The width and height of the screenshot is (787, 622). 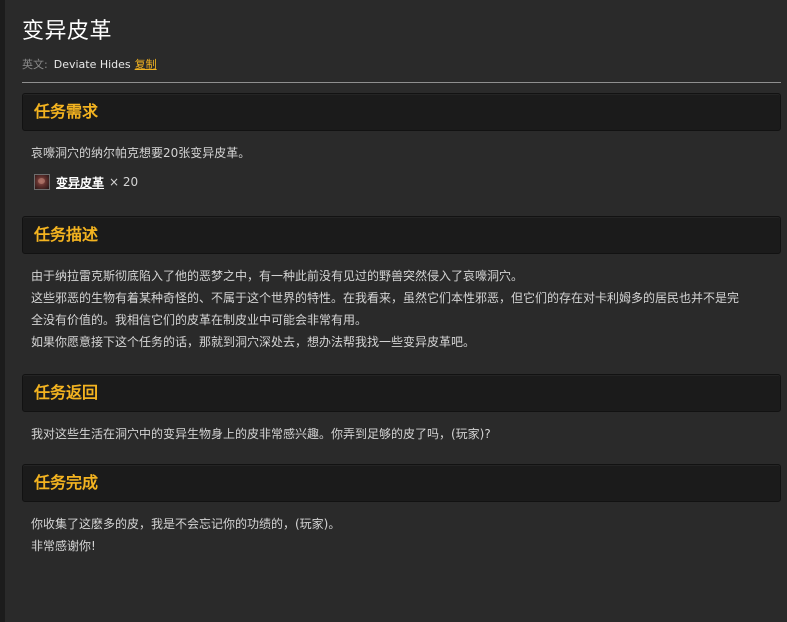 What do you see at coordinates (66, 111) in the screenshot?
I see `requirements-heading: 任务需求` at bounding box center [66, 111].